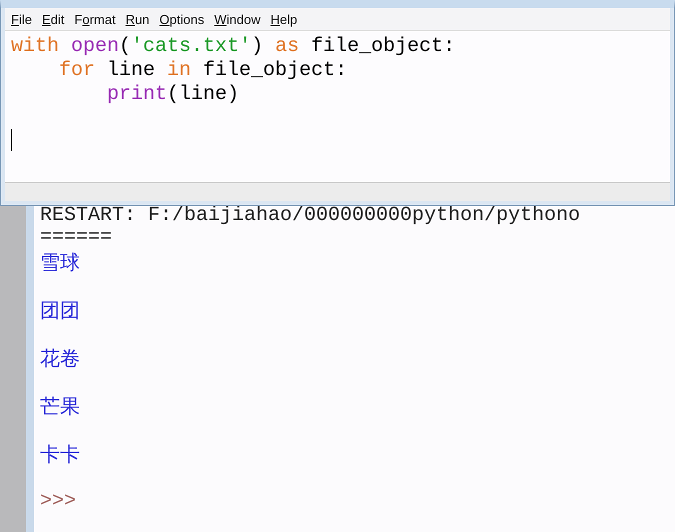 This screenshot has height=532, width=675. What do you see at coordinates (203, 71) in the screenshot?
I see `code-line: for line in file_object:` at bounding box center [203, 71].